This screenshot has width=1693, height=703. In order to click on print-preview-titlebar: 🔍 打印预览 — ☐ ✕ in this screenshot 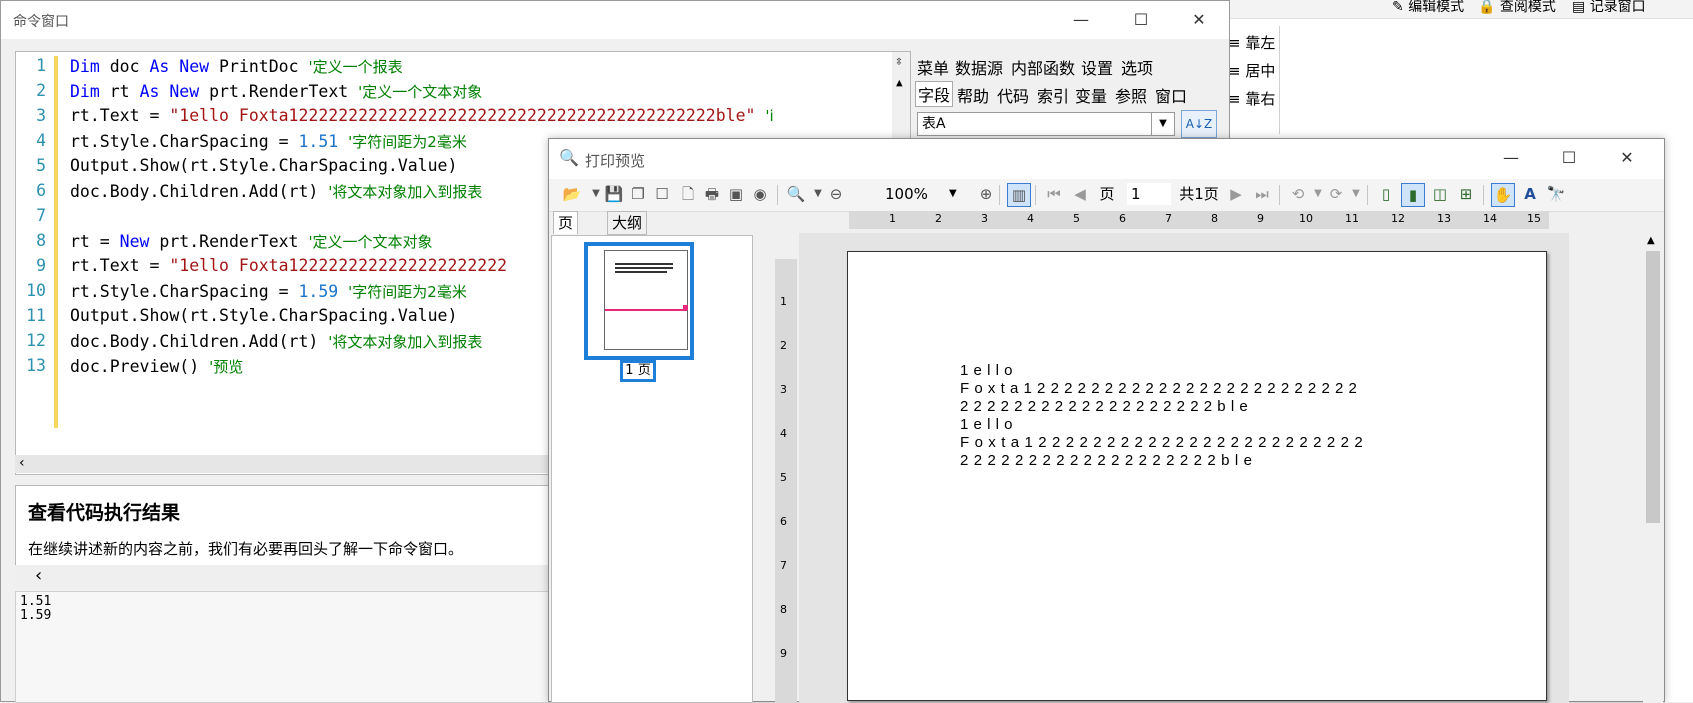, I will do `click(1106, 159)`.